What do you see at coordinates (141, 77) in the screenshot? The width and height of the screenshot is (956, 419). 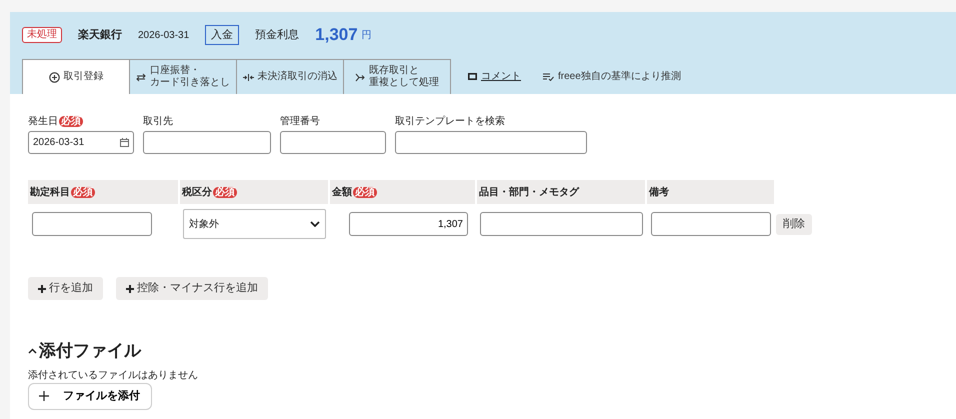 I see `swap-arrows-icon` at bounding box center [141, 77].